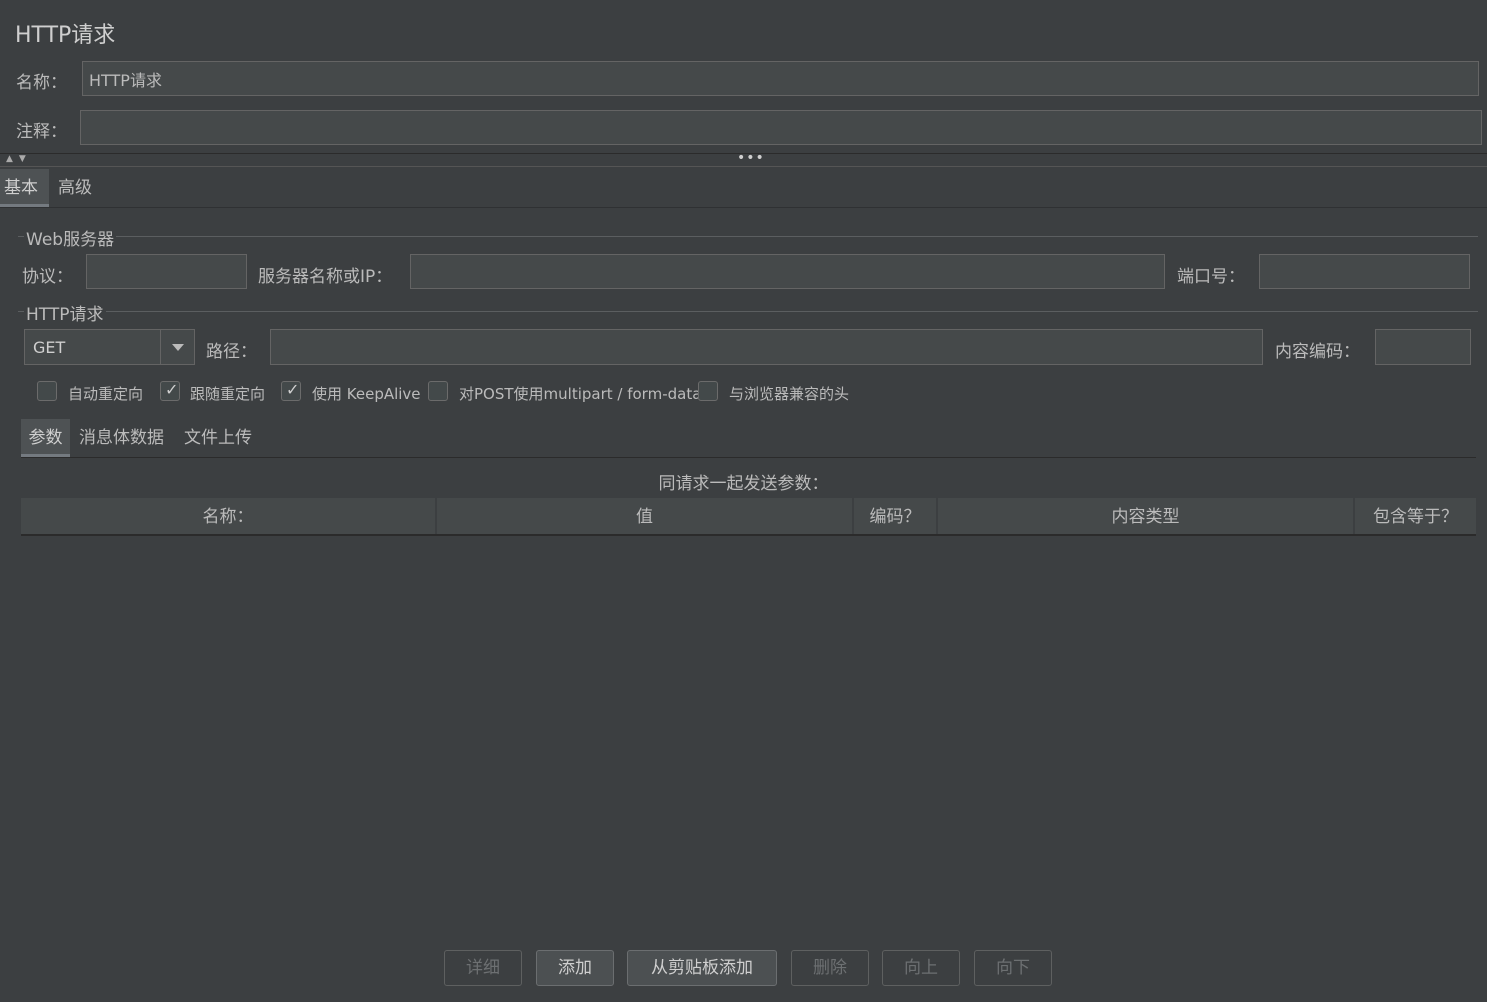 The image size is (1487, 1002). Describe the element at coordinates (748, 236) in the screenshot. I see `web-server-group-border` at that location.